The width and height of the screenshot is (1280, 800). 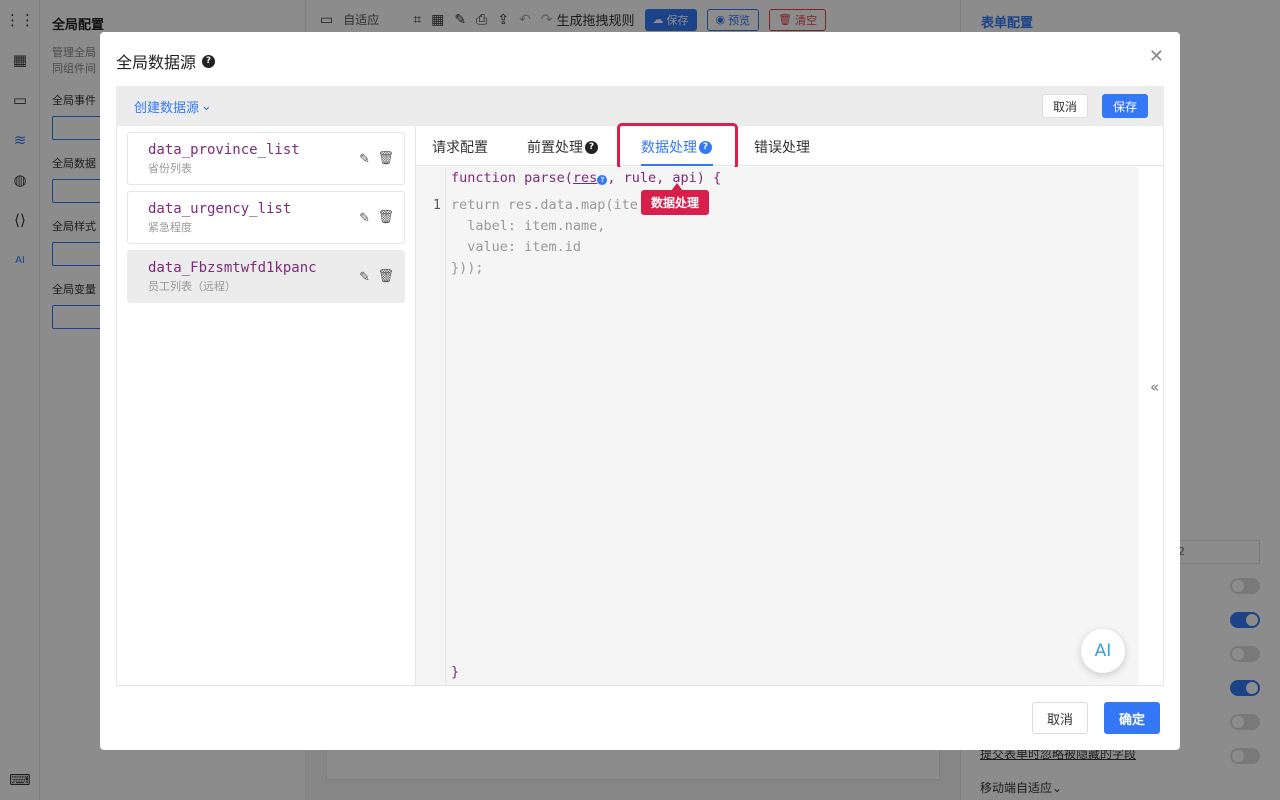 What do you see at coordinates (460, 147) in the screenshot?
I see `tab-request-config: 请求配置` at bounding box center [460, 147].